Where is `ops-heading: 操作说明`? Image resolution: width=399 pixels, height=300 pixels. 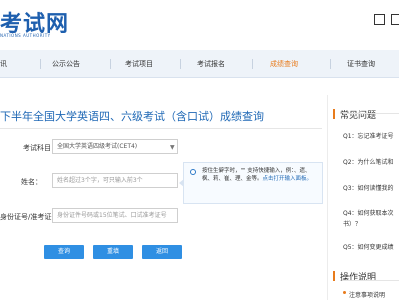 ops-heading: 操作说明 is located at coordinates (358, 278).